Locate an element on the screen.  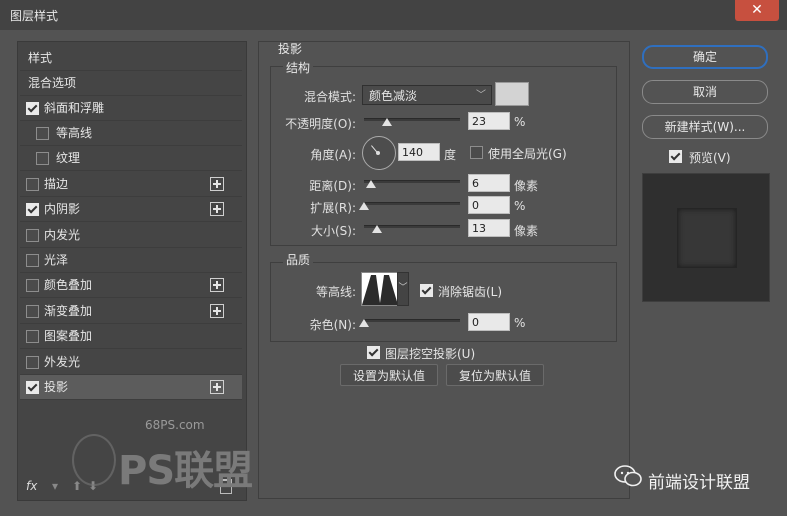
spread-slider-thumb is located at coordinates (364, 206).